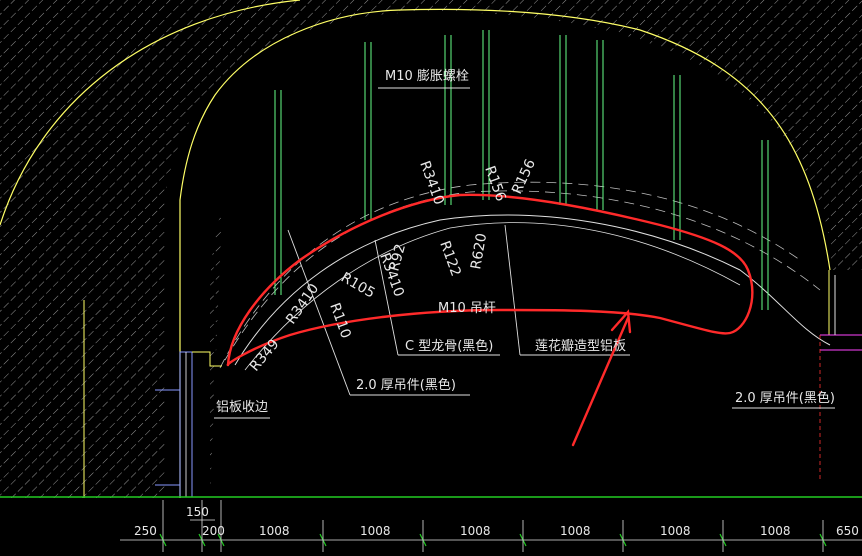 The height and width of the screenshot is (556, 862). What do you see at coordinates (197, 512) in the screenshot?
I see `dimension-label: 150` at bounding box center [197, 512].